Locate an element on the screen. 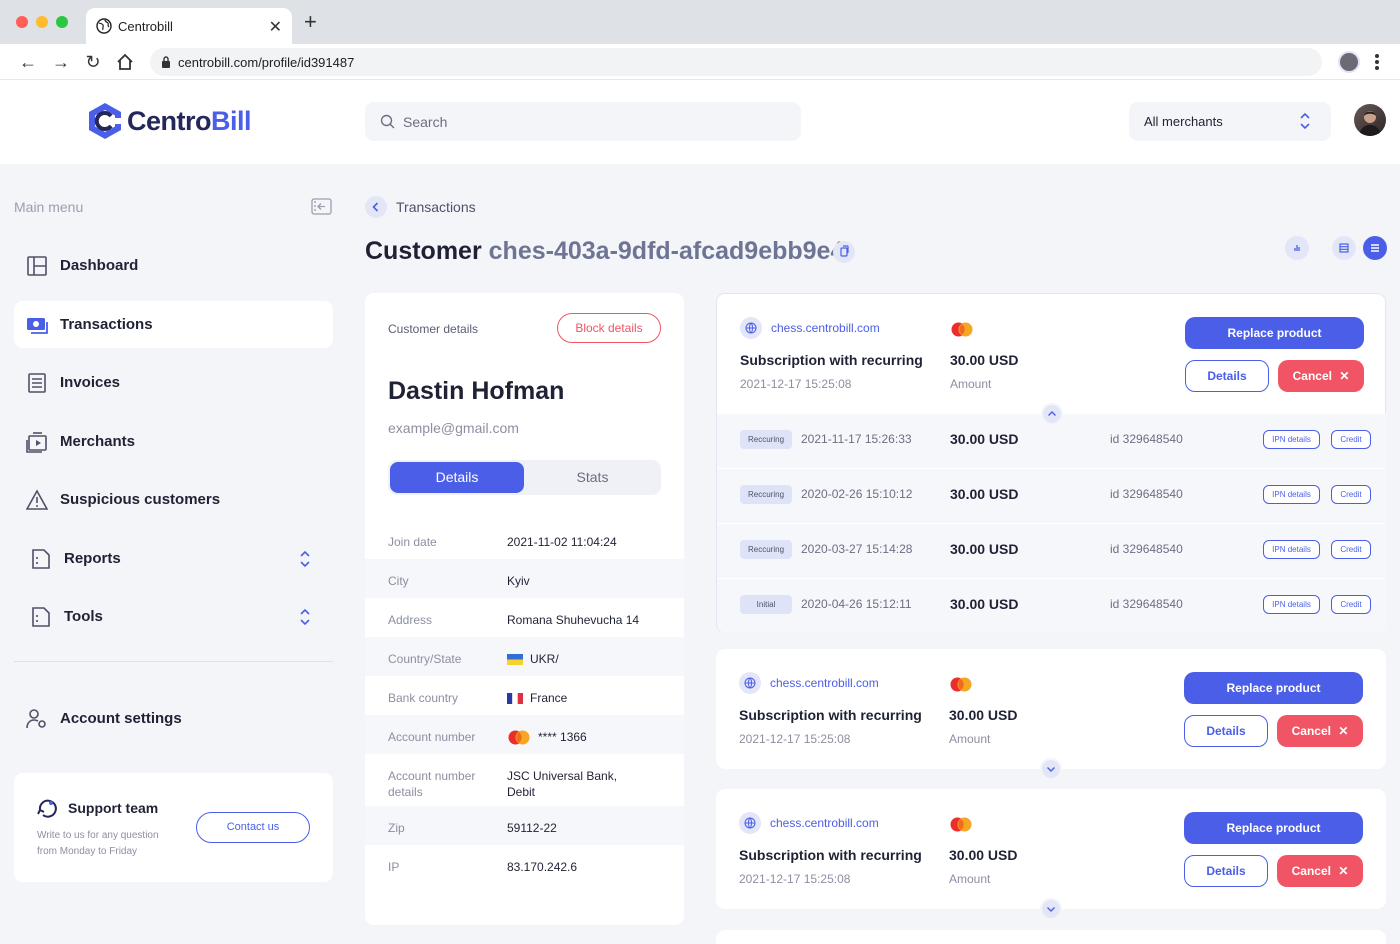  tab-stats: Stats is located at coordinates (592, 477).